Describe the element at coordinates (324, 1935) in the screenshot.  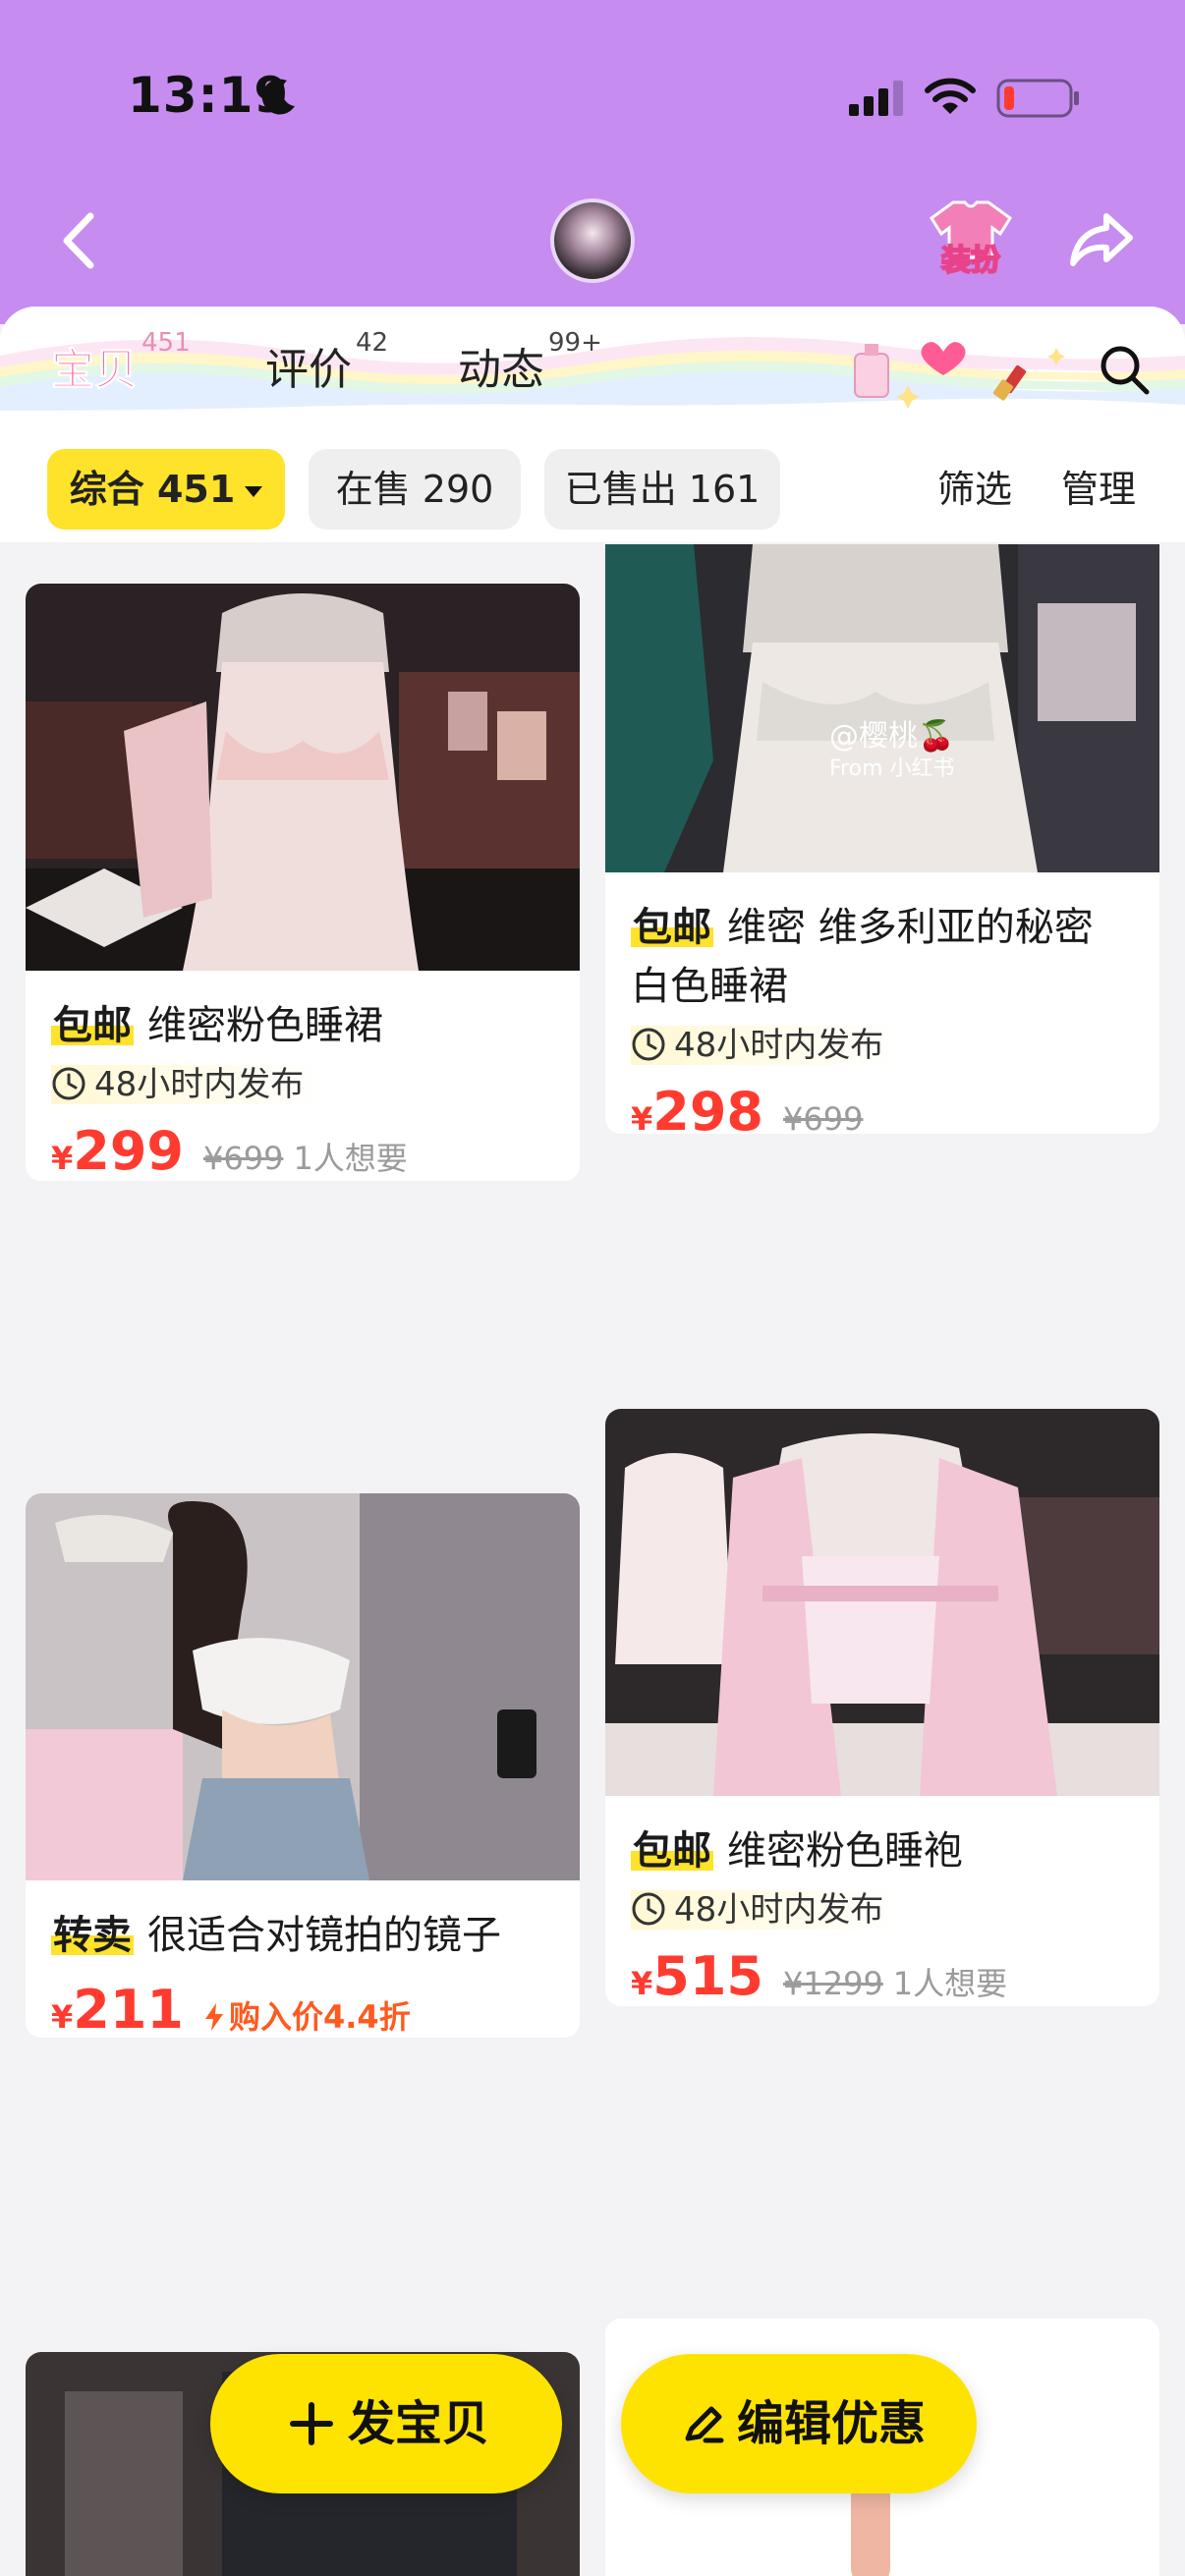
I see `product-title: 很适合对镜拍的镜子` at that location.